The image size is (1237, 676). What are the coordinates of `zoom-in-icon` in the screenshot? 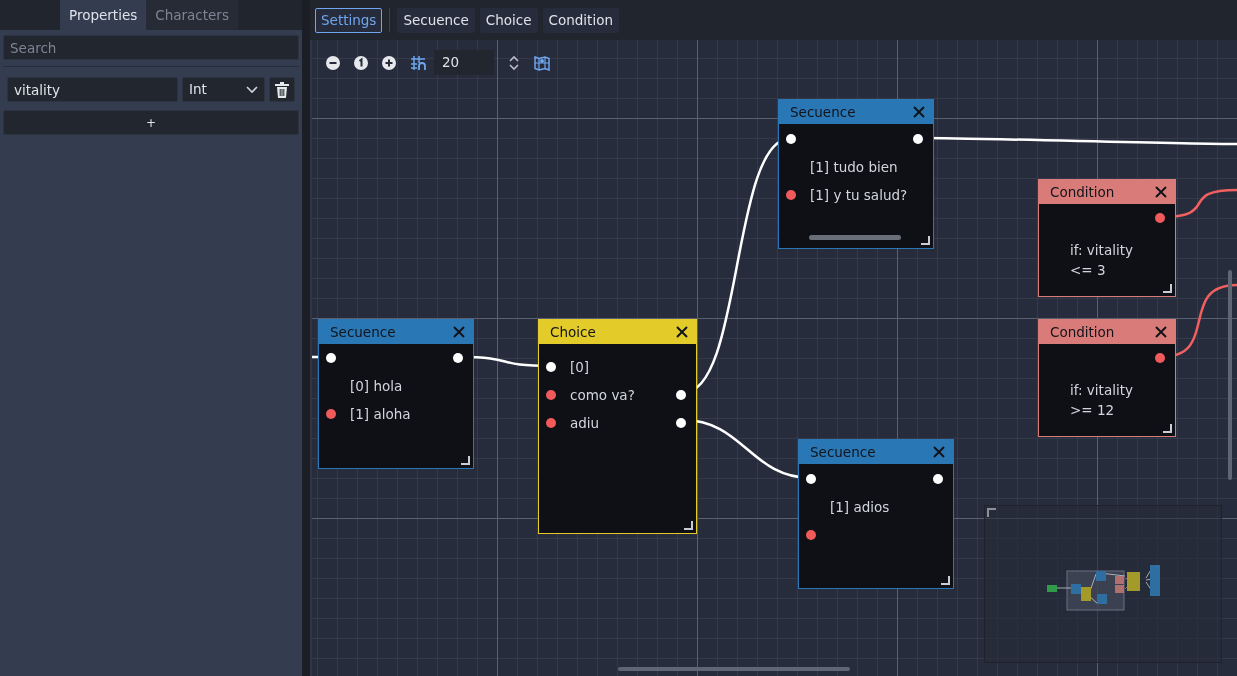 It's located at (389, 62).